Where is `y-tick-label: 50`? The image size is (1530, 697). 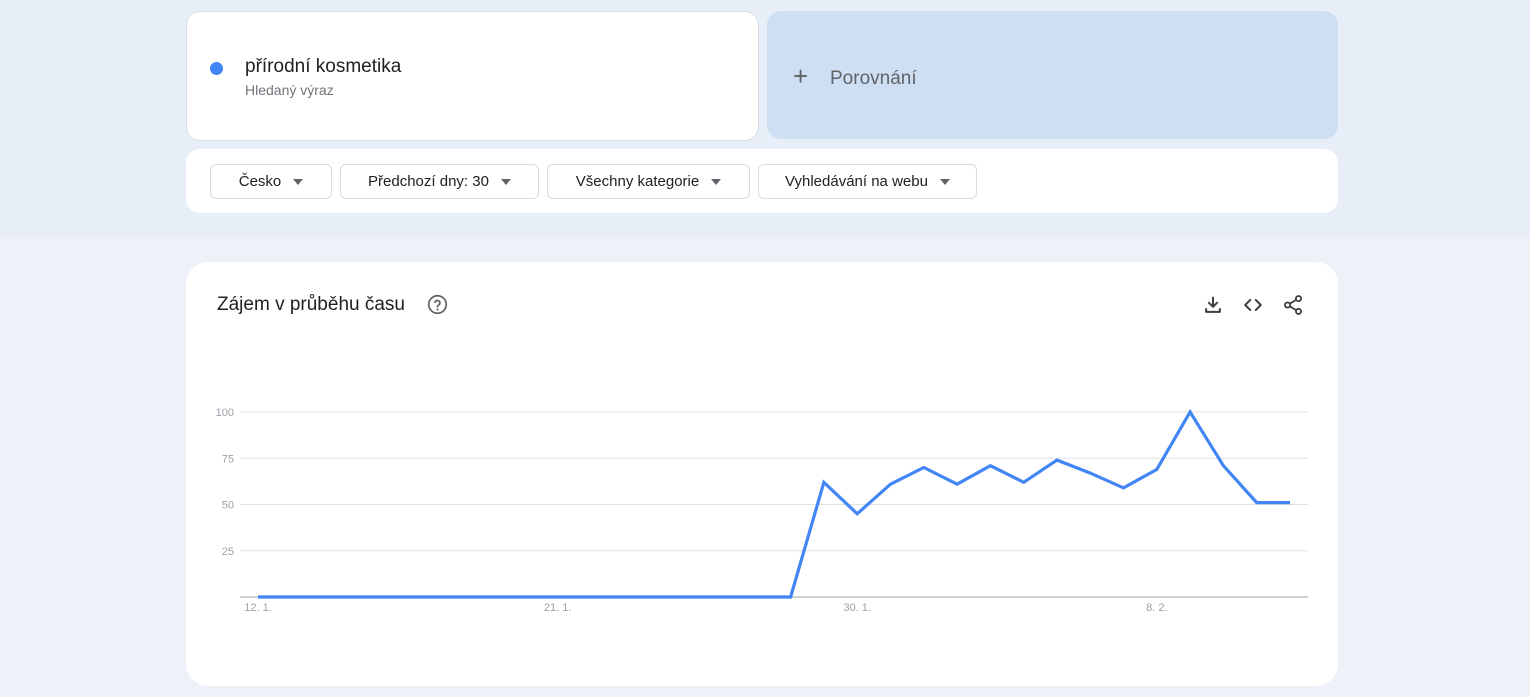
y-tick-label: 50 is located at coordinates (228, 506).